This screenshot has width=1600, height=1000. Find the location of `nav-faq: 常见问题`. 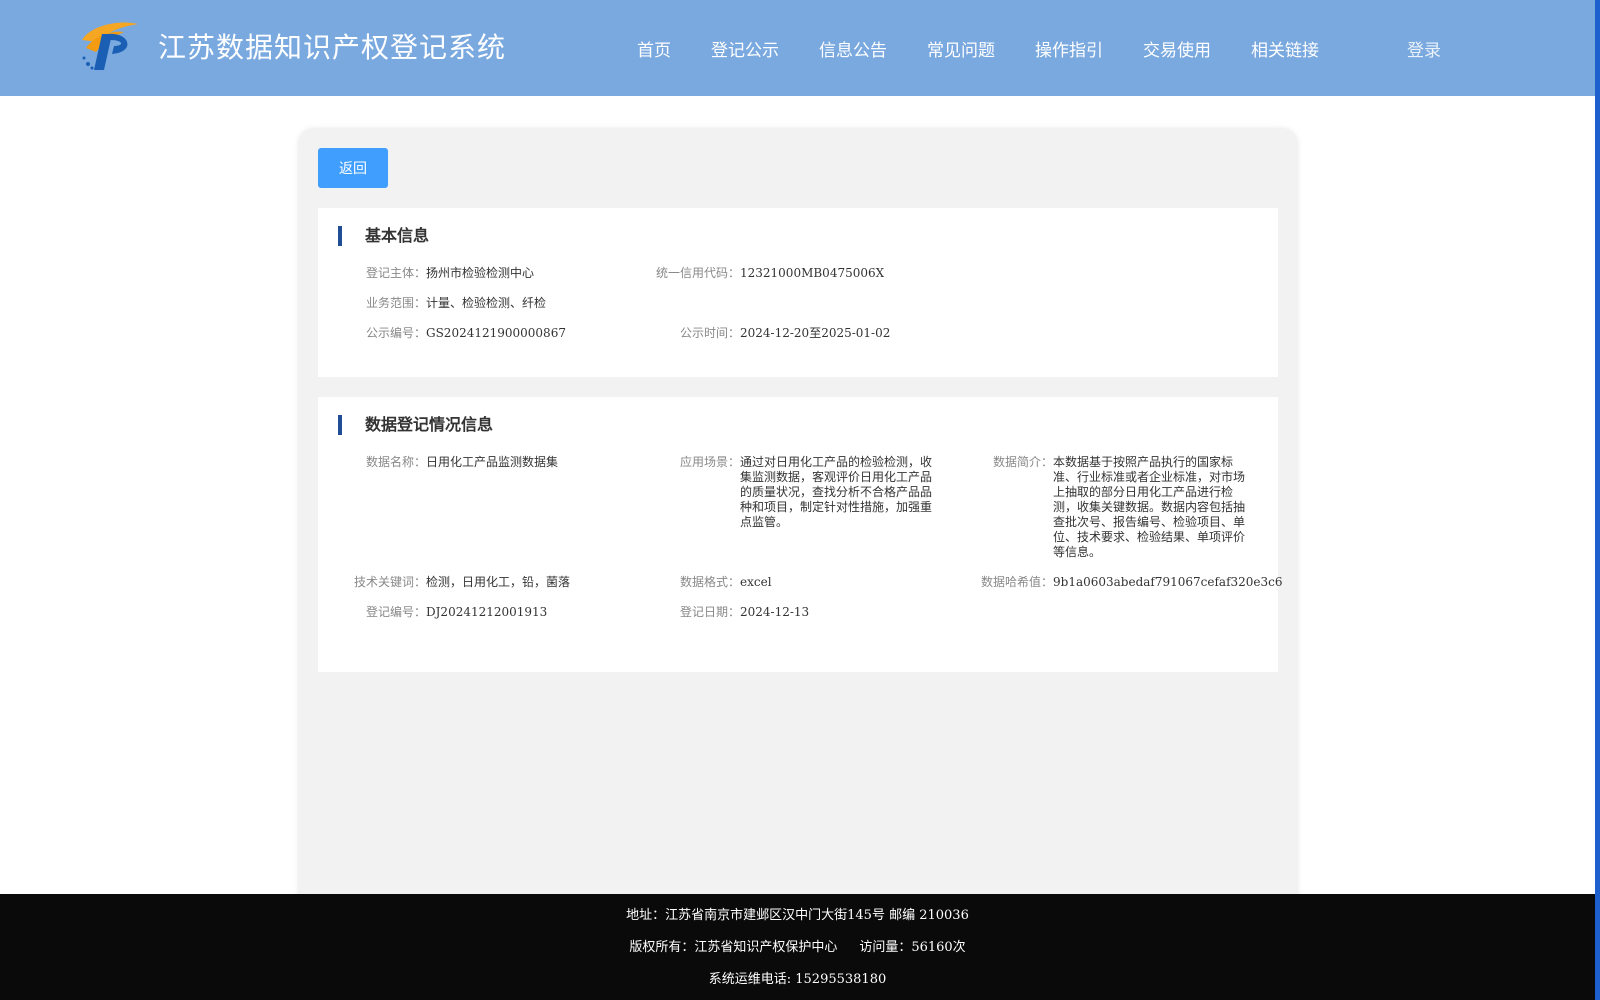

nav-faq: 常见问题 is located at coordinates (961, 48).